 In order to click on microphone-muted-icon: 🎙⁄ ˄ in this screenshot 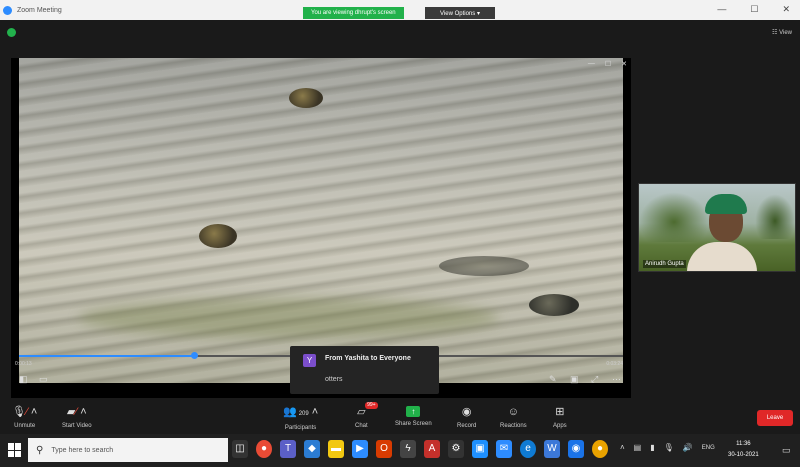, I will do `click(25, 412)`.